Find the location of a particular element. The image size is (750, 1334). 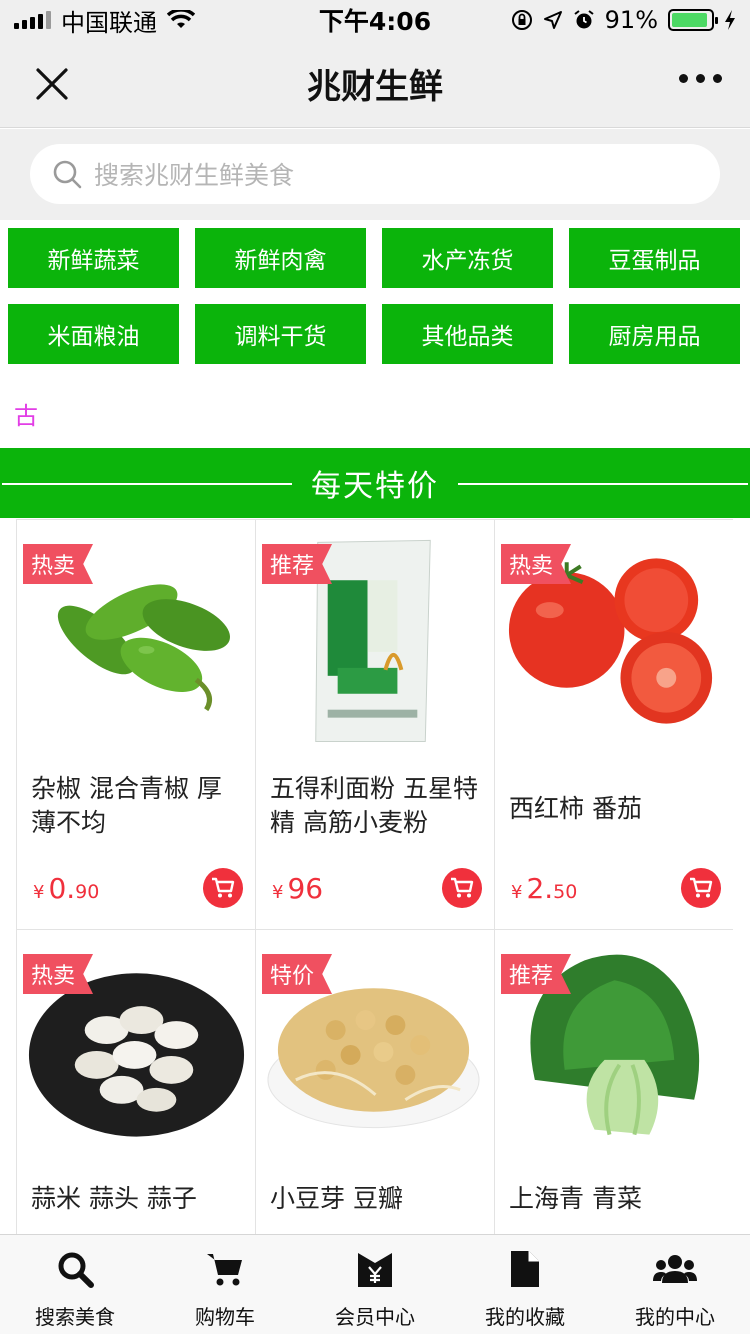

product-price: ¥ 96 is located at coordinates (297, 888).